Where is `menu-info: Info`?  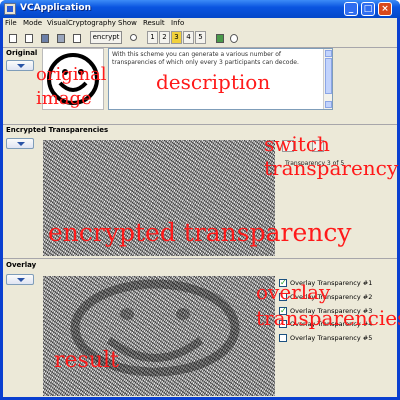
menu-info: Info is located at coordinates (177, 23).